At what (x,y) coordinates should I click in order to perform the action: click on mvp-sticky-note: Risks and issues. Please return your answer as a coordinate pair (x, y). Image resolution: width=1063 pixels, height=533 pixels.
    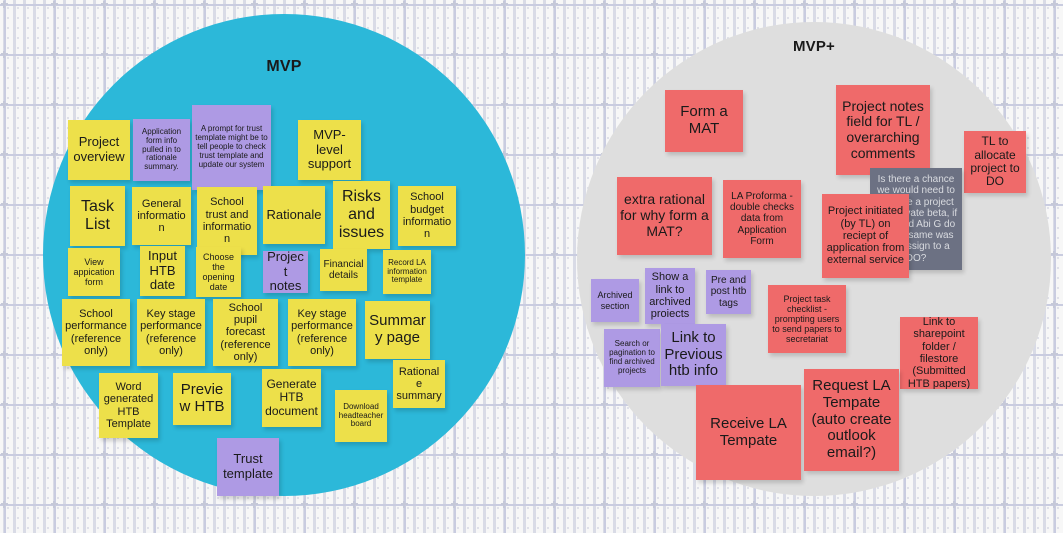
    Looking at the image, I should click on (361, 215).